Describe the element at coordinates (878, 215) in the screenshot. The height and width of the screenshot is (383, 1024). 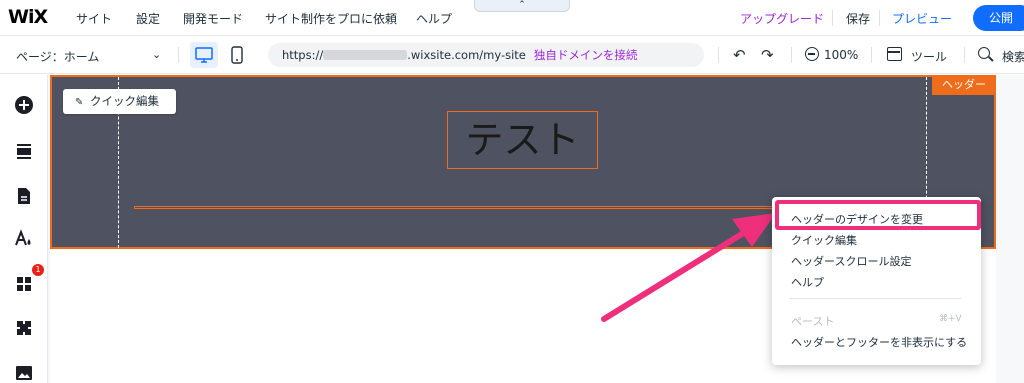
I see `highlight-box` at that location.